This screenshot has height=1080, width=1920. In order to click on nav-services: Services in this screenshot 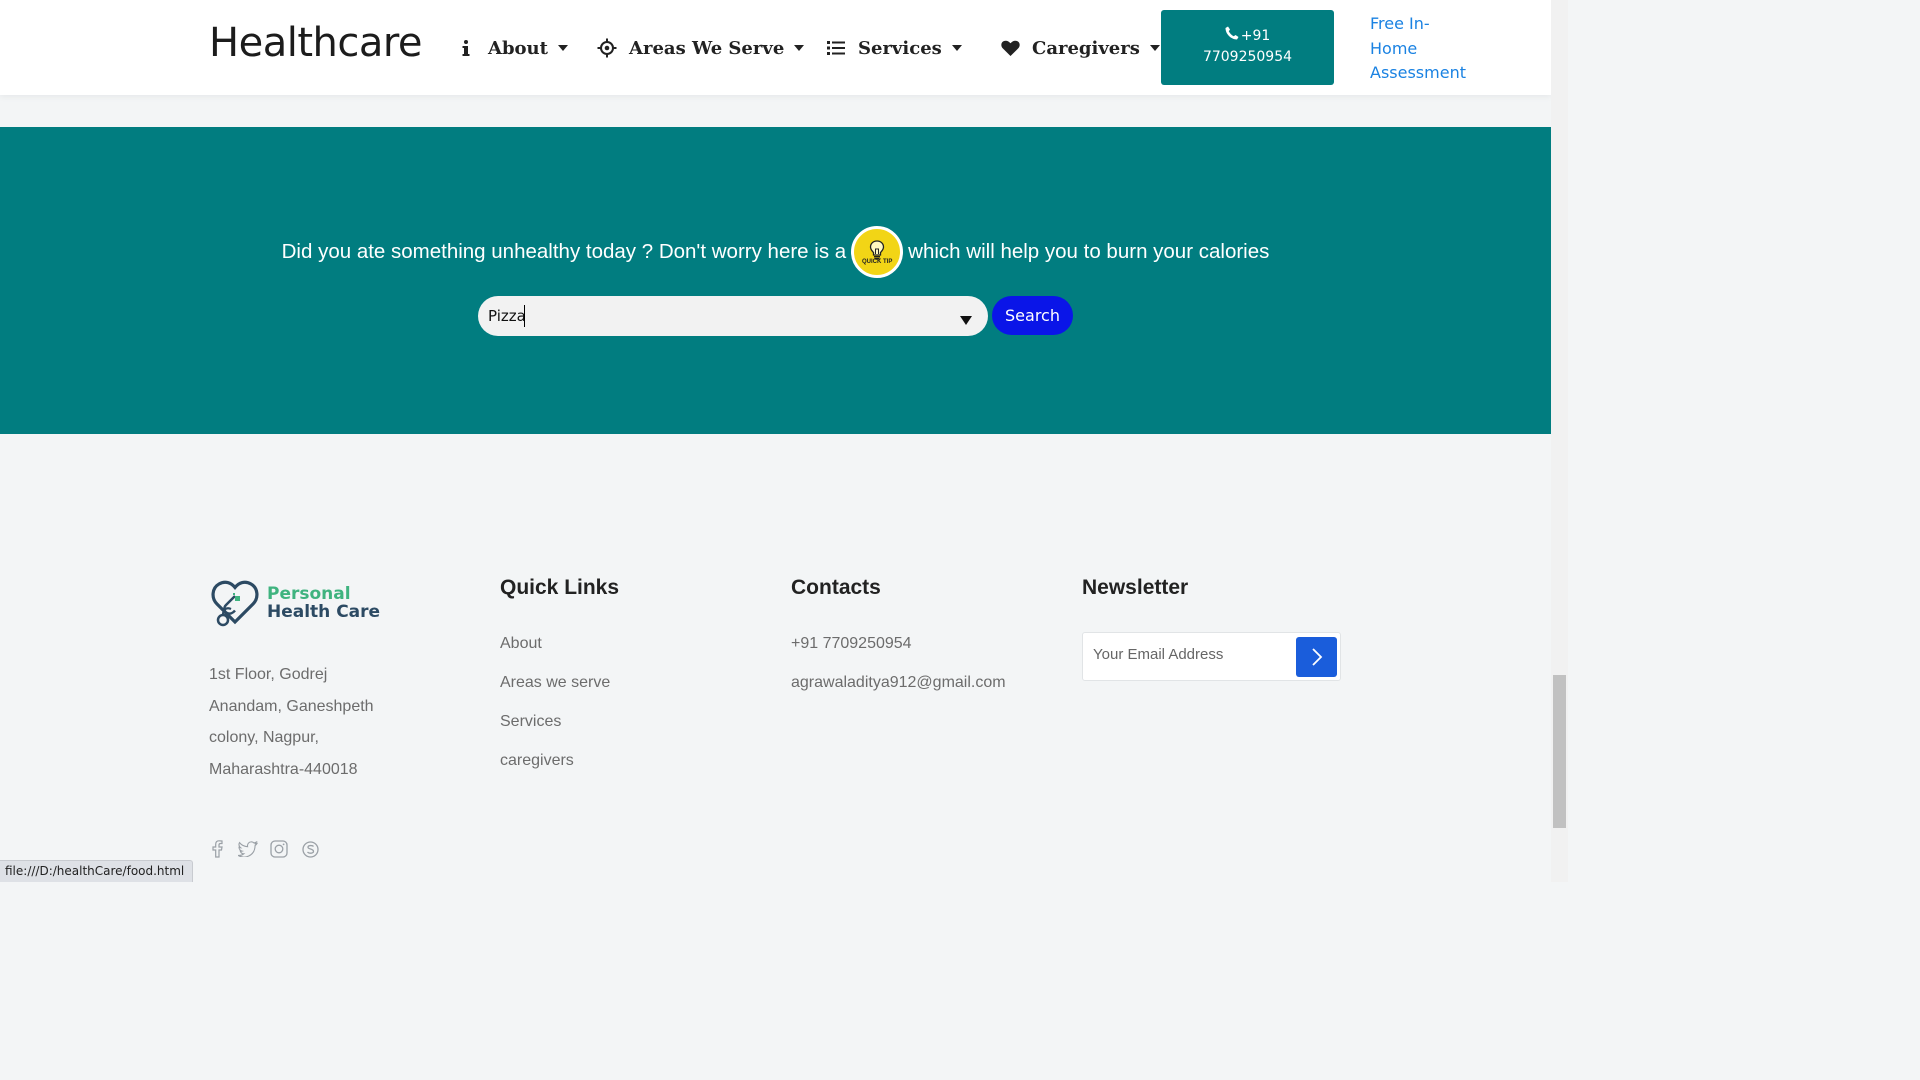, I will do `click(894, 48)`.